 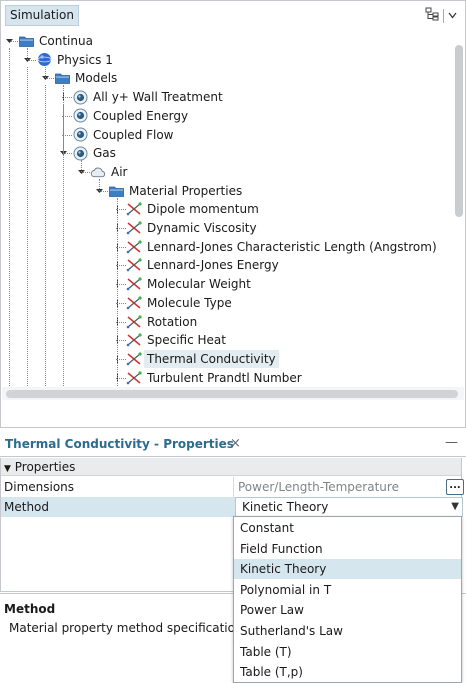 What do you see at coordinates (441, 15) in the screenshot?
I see `tree-toolbar` at bounding box center [441, 15].